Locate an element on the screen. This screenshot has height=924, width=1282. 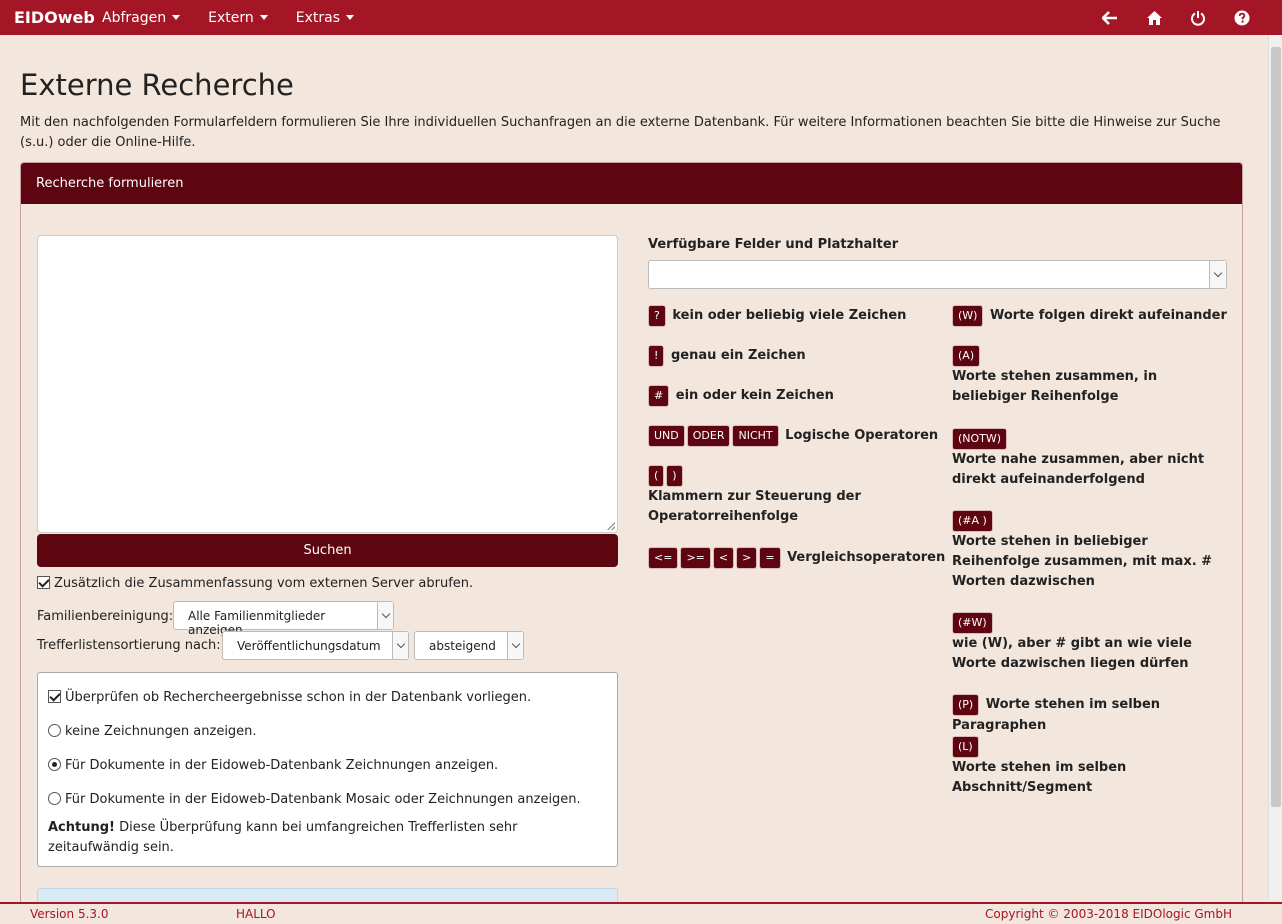
menu-extern: Extern is located at coordinates (238, 18).